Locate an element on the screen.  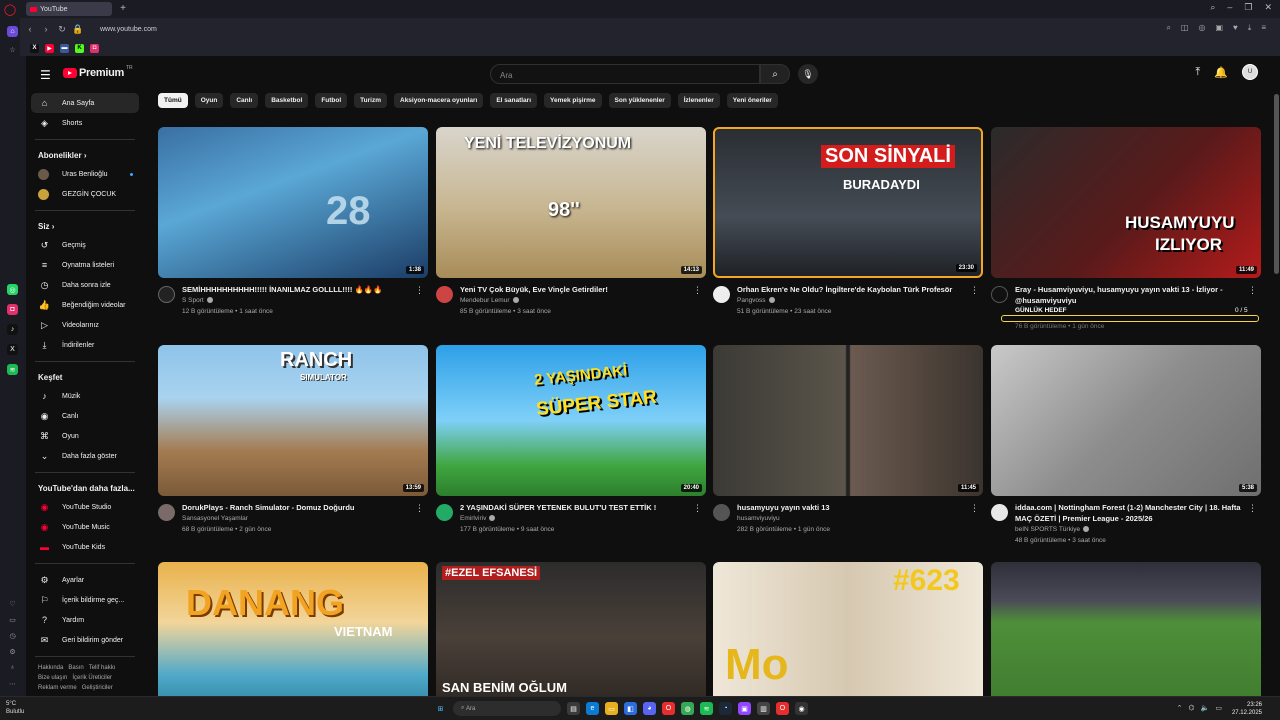
chip-cooking: Yemek pişirme is located at coordinates (573, 100).